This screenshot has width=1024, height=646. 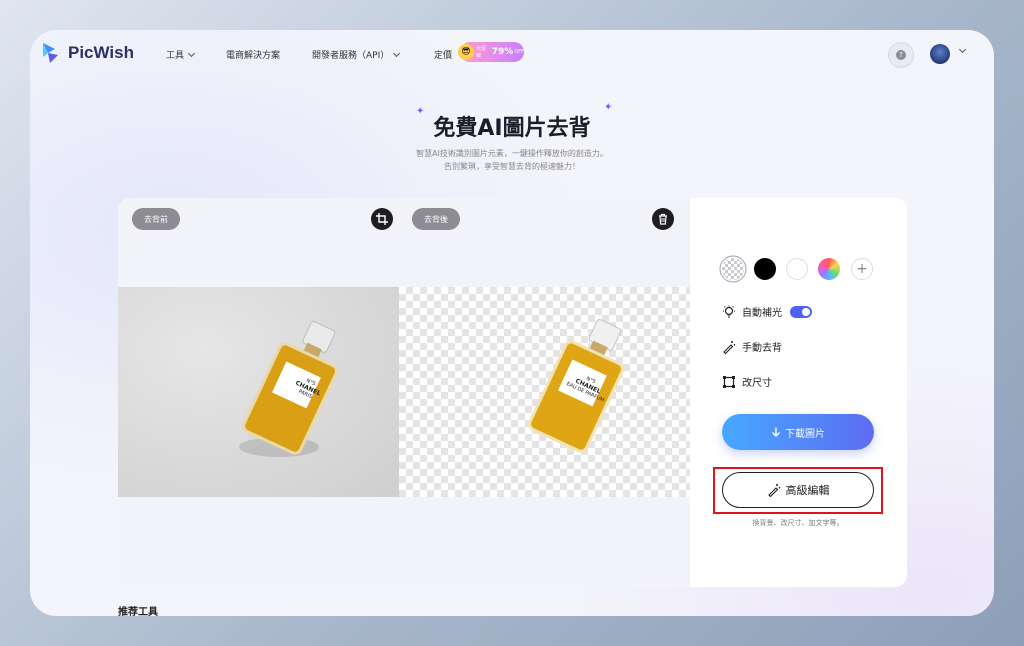 I want to click on auto-light-option: 自動補光, so click(x=767, y=311).